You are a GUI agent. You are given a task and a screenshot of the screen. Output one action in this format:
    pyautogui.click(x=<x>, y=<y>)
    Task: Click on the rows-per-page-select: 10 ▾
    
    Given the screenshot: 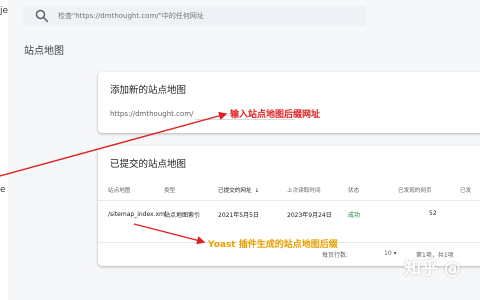 What is the action you would take?
    pyautogui.click(x=390, y=253)
    